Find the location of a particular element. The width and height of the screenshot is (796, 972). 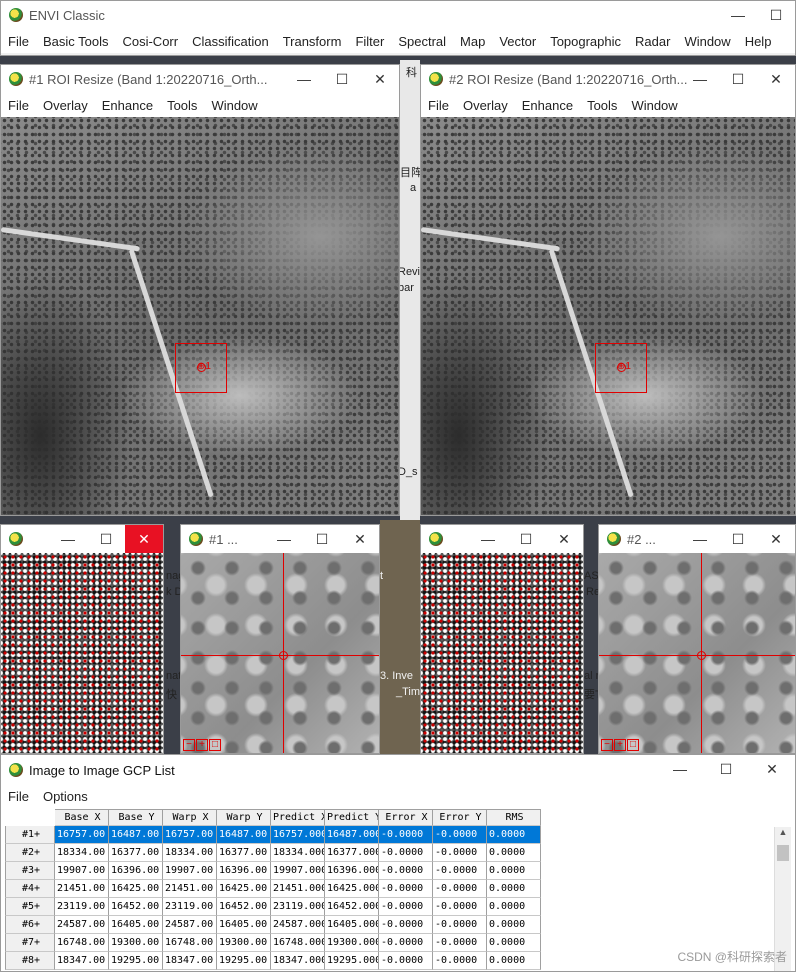

column-header: Predict Y is located at coordinates (352, 817).